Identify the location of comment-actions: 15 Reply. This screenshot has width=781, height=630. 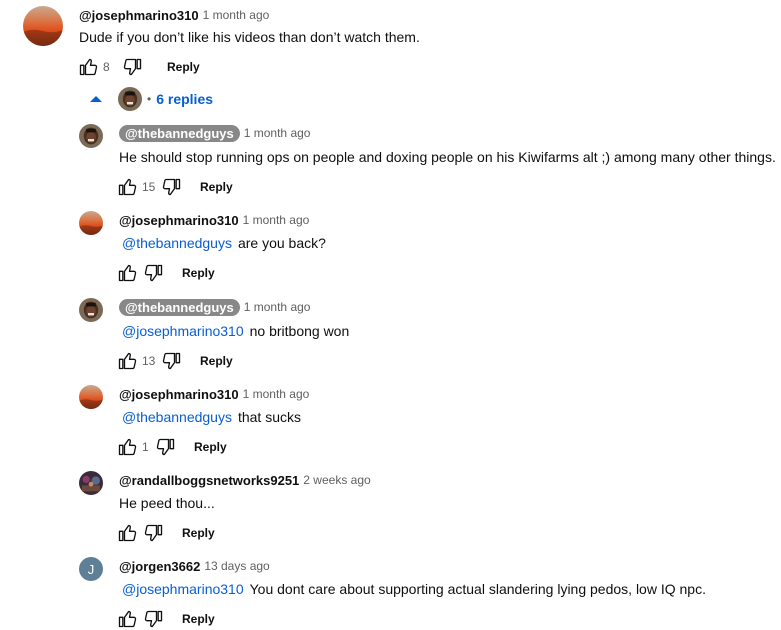
(175, 187).